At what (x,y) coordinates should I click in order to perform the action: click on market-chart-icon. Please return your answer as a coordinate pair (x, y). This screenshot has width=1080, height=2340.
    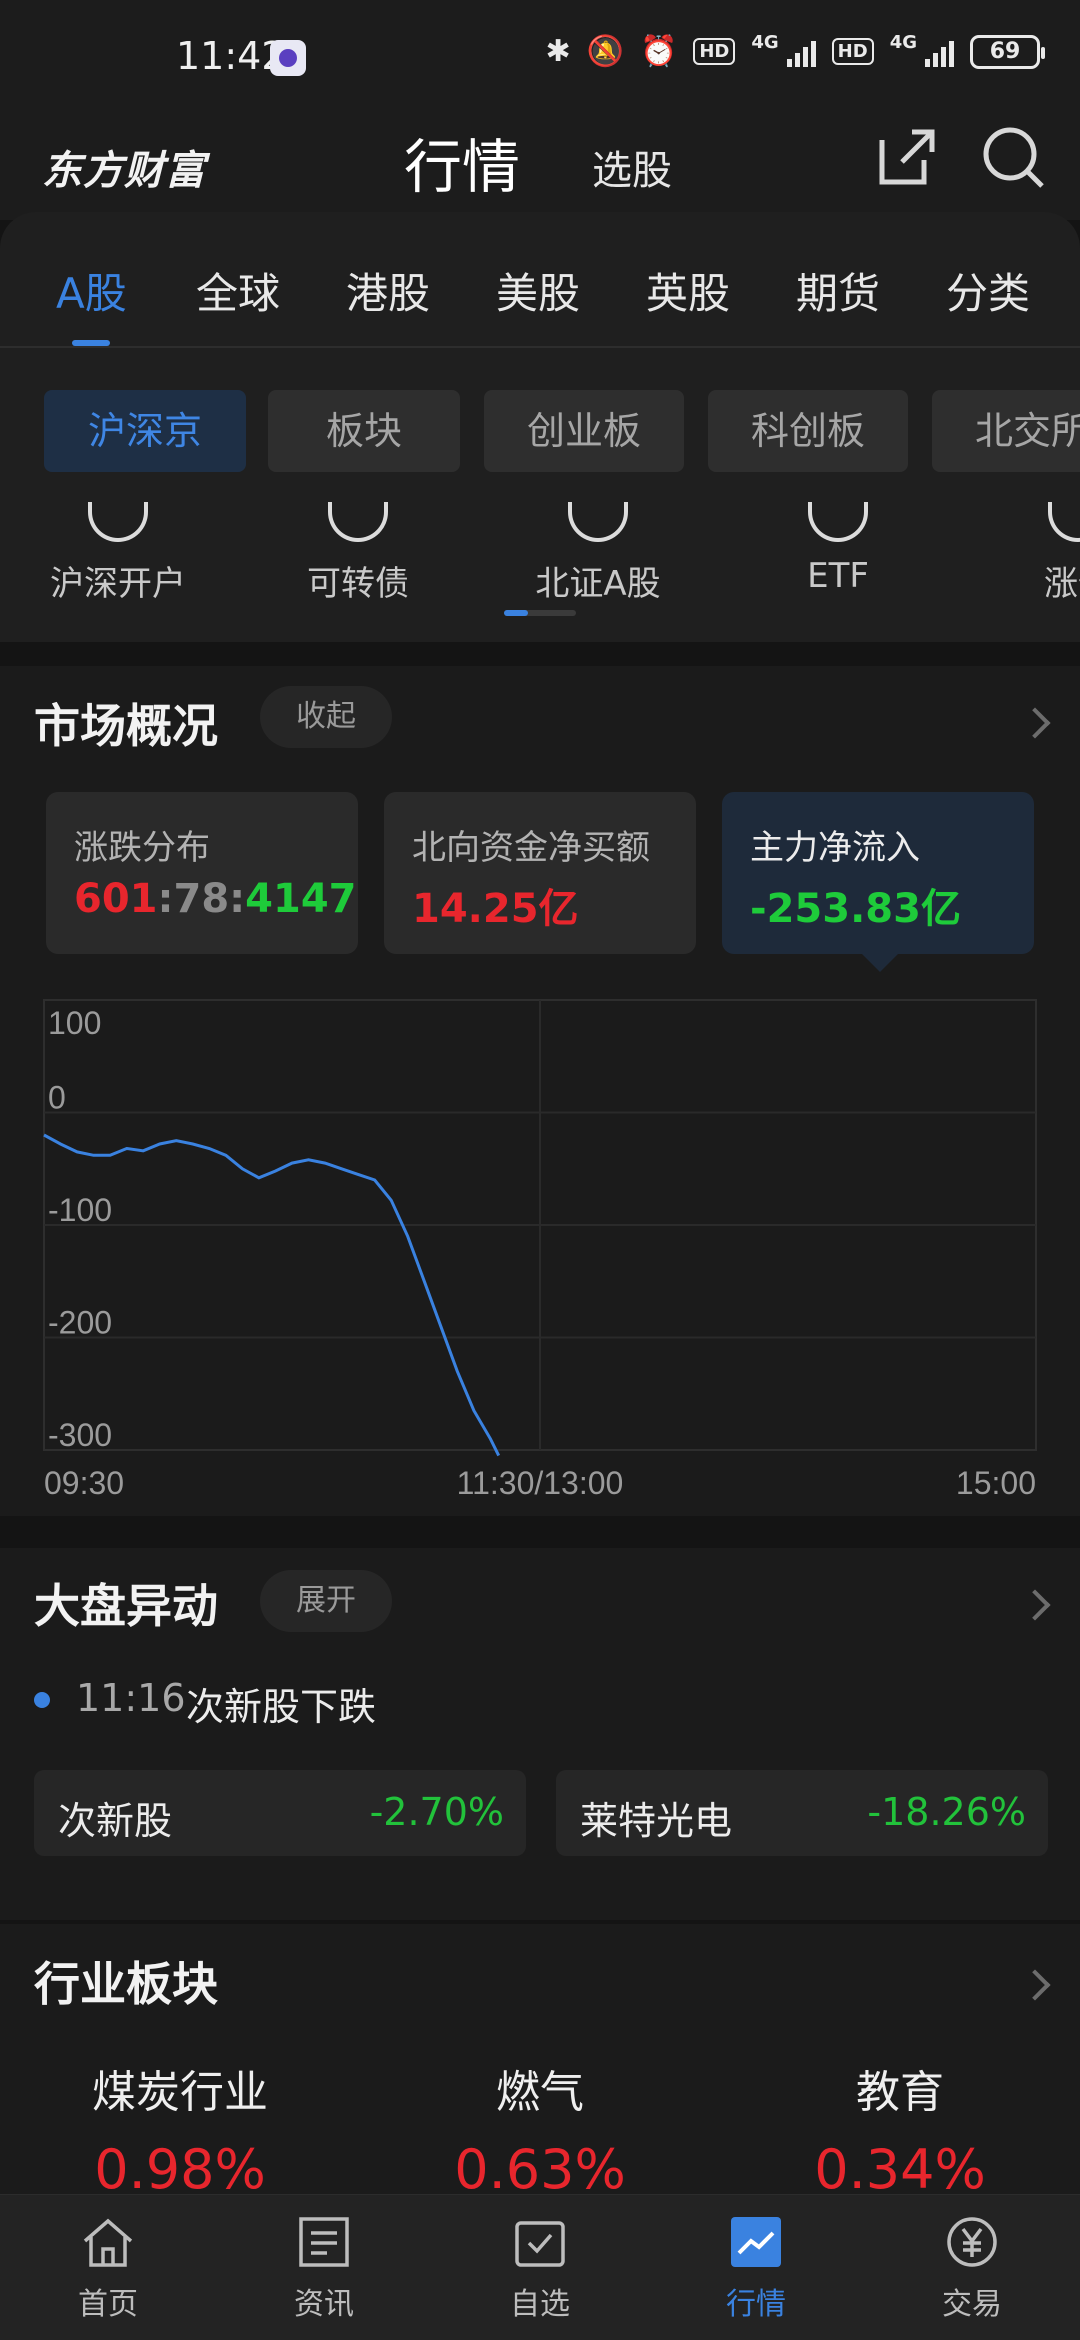
    Looking at the image, I should click on (756, 2242).